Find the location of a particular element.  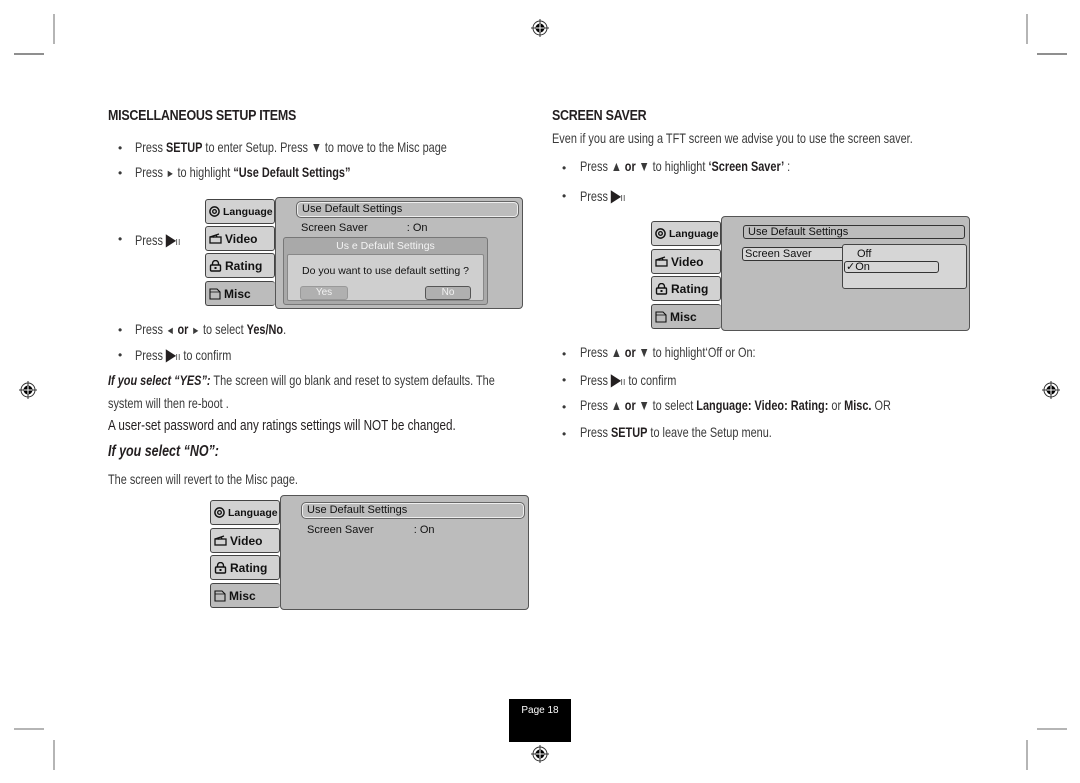

screen-saver-value: : On is located at coordinates (424, 530).